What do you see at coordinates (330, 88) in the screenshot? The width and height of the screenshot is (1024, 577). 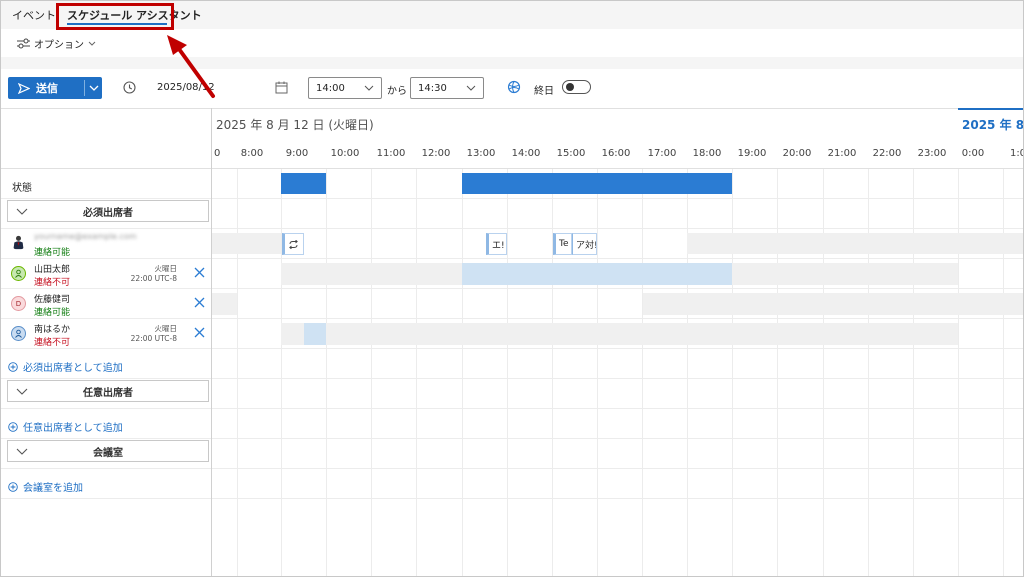 I see `start-time-value: 14:00` at bounding box center [330, 88].